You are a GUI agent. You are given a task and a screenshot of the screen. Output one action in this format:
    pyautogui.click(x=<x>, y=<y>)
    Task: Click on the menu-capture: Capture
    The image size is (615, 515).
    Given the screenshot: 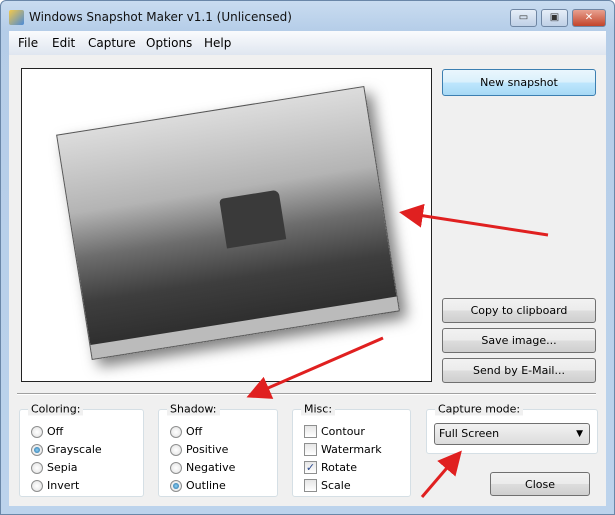 What is the action you would take?
    pyautogui.click(x=112, y=43)
    